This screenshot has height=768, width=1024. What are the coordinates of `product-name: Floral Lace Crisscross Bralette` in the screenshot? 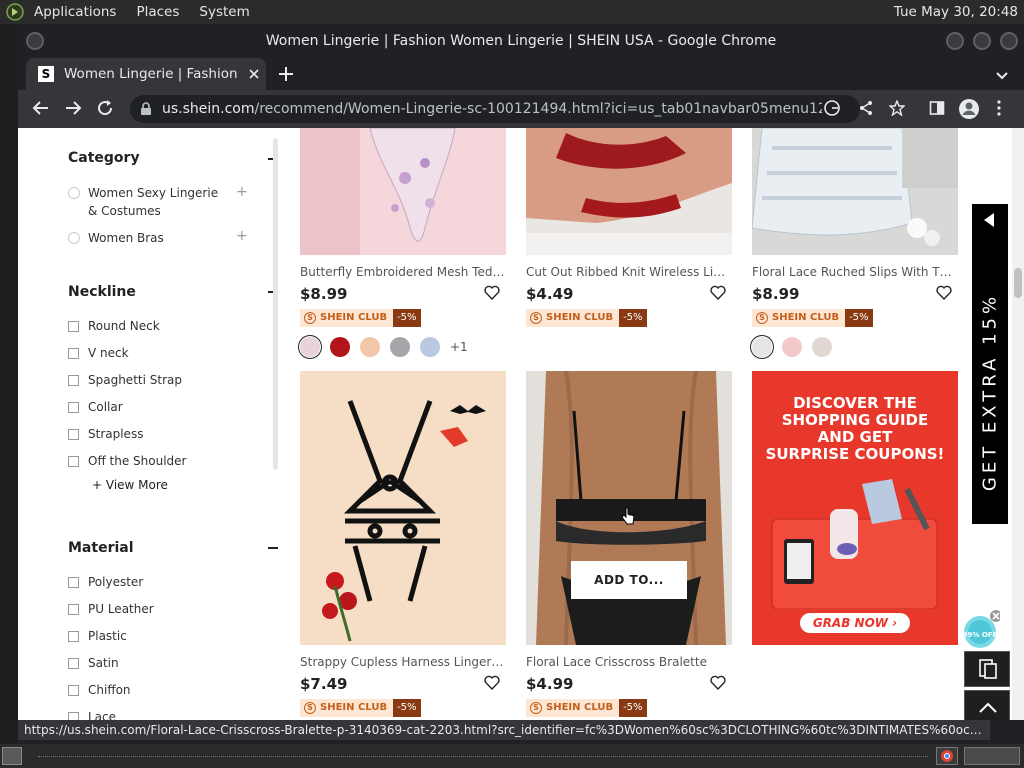 It's located at (629, 662).